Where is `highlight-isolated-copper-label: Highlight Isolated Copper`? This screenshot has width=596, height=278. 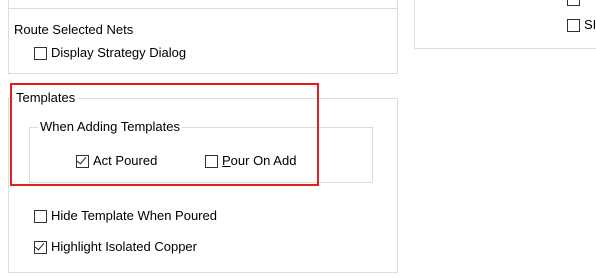
highlight-isolated-copper-label: Highlight Isolated Copper is located at coordinates (124, 246).